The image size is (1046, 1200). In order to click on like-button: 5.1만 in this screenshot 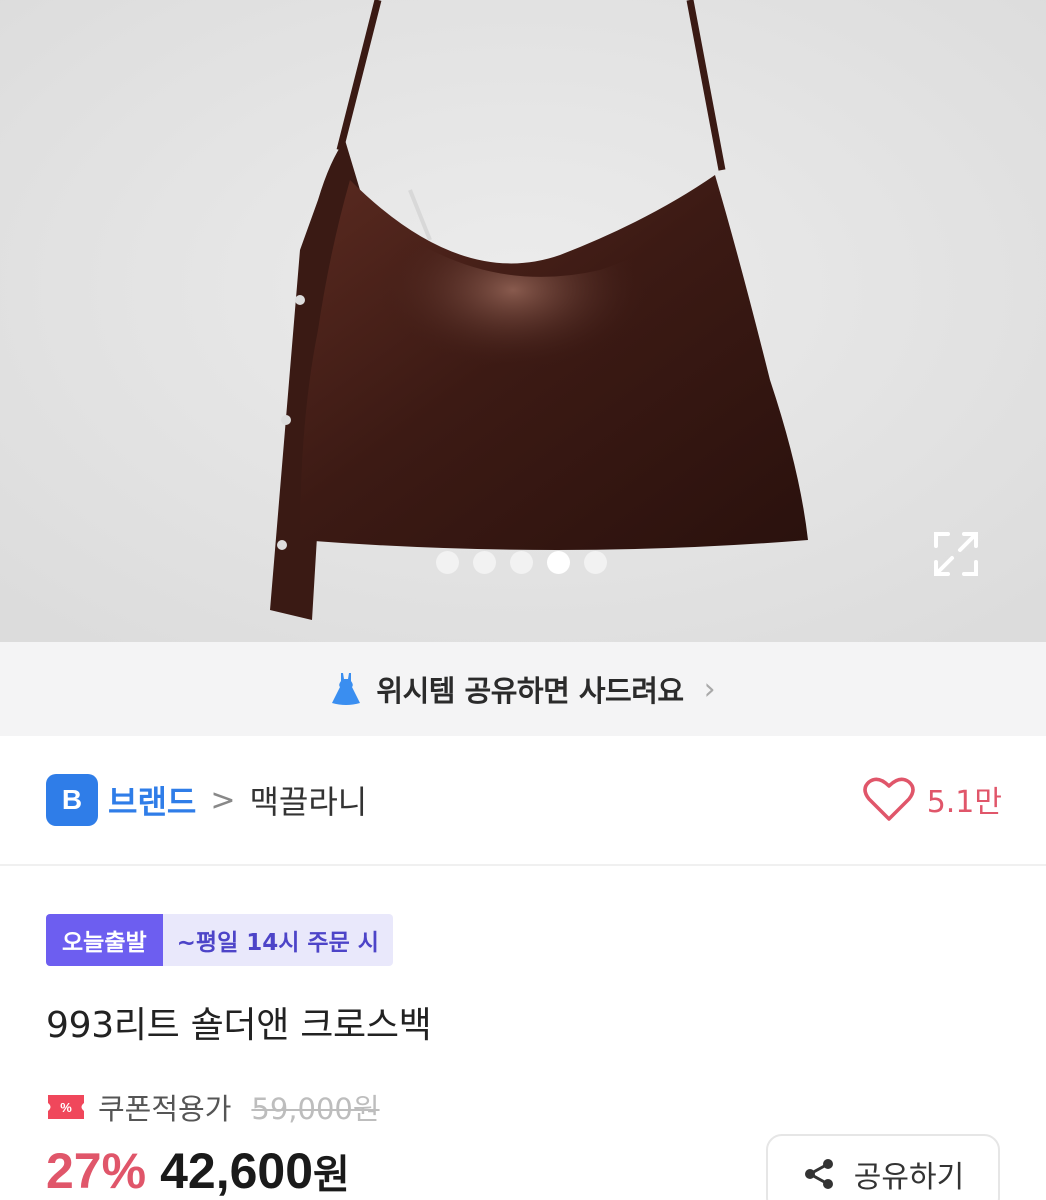, I will do `click(932, 799)`.